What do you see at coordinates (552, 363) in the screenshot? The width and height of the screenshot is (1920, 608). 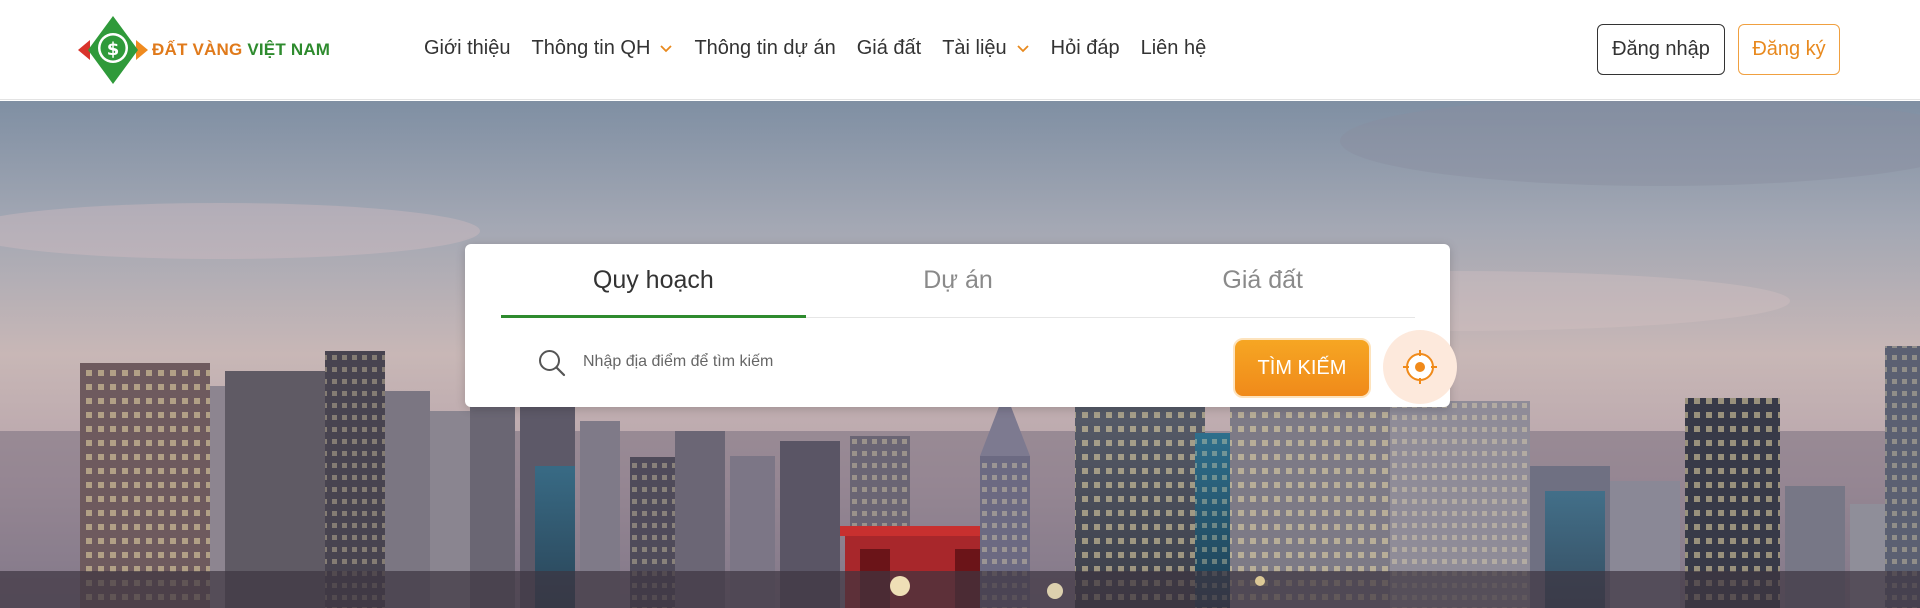 I see `search-icon` at bounding box center [552, 363].